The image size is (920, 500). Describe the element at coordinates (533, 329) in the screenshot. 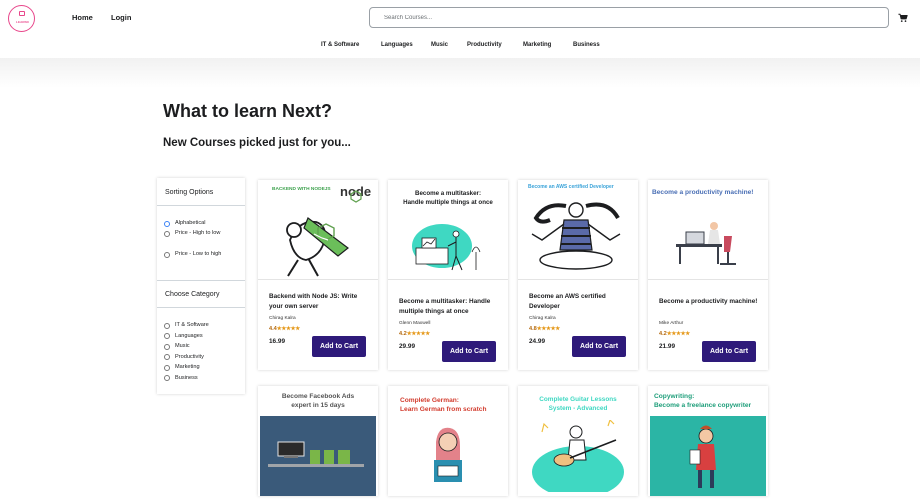

I see `rating-value: 4.8` at that location.